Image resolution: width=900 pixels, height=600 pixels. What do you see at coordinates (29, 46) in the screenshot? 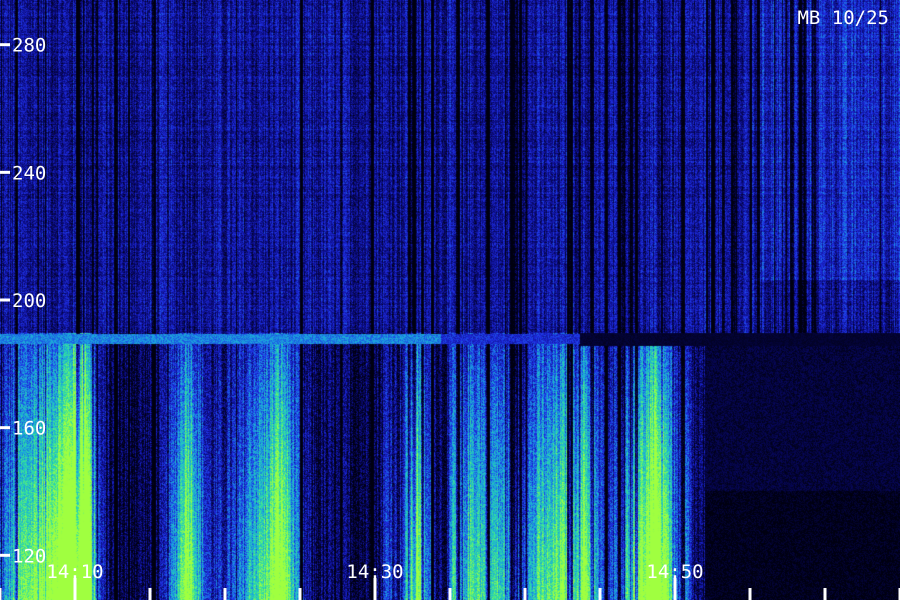
I see `y-tick-label: 280` at bounding box center [29, 46].